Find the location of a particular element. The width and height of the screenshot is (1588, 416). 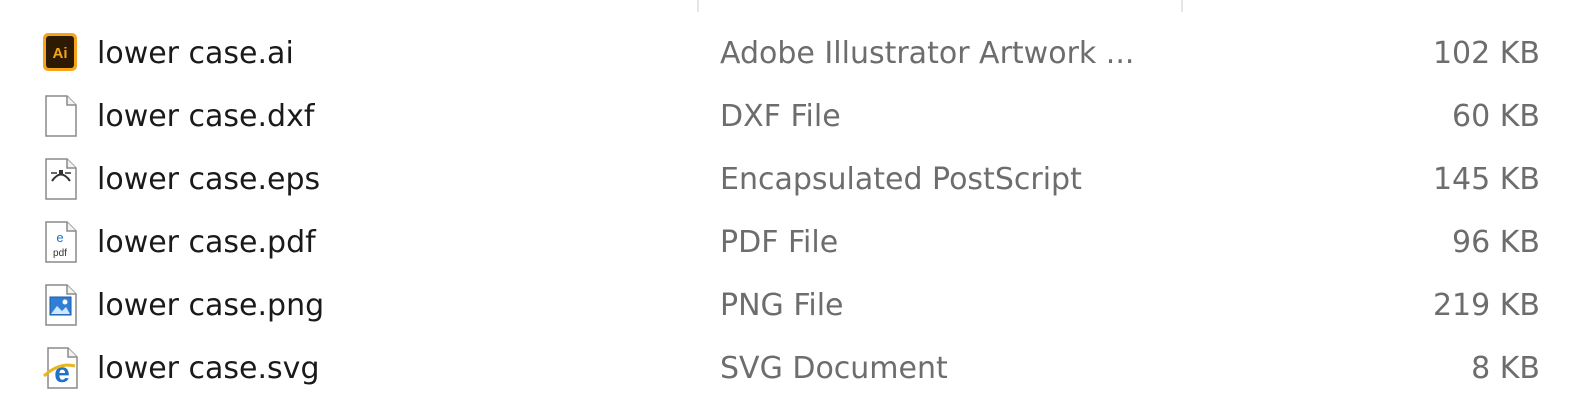

png-image-file-icon is located at coordinates (61, 305).